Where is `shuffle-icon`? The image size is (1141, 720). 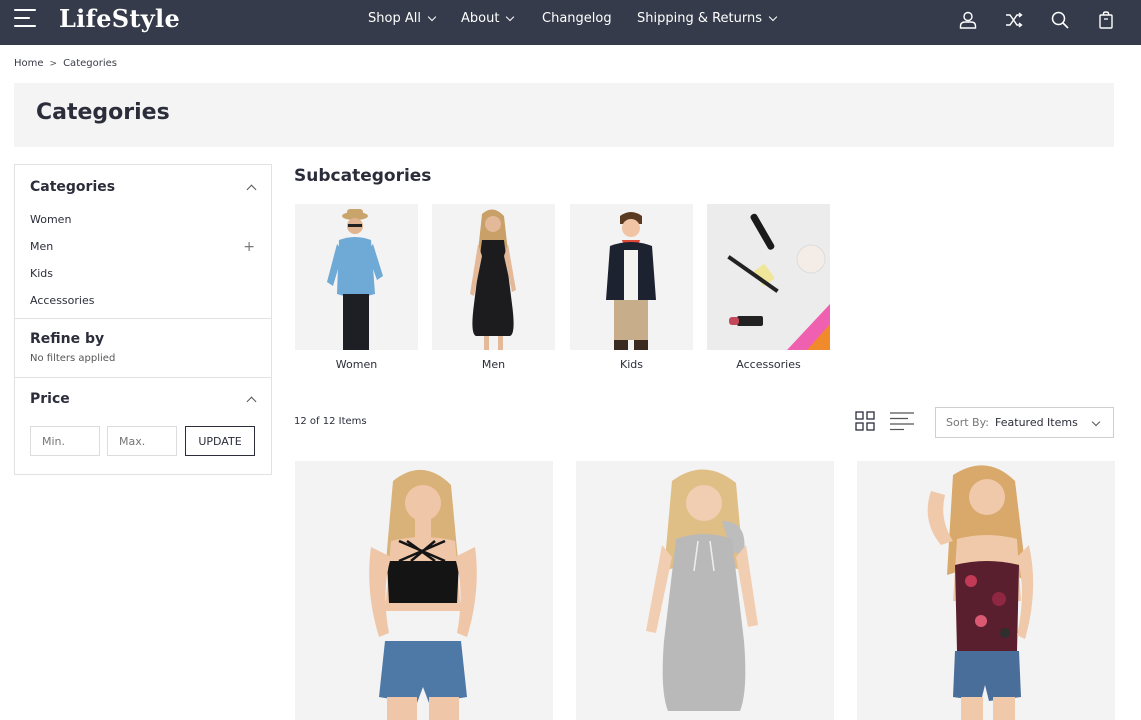
shuffle-icon is located at coordinates (1014, 20).